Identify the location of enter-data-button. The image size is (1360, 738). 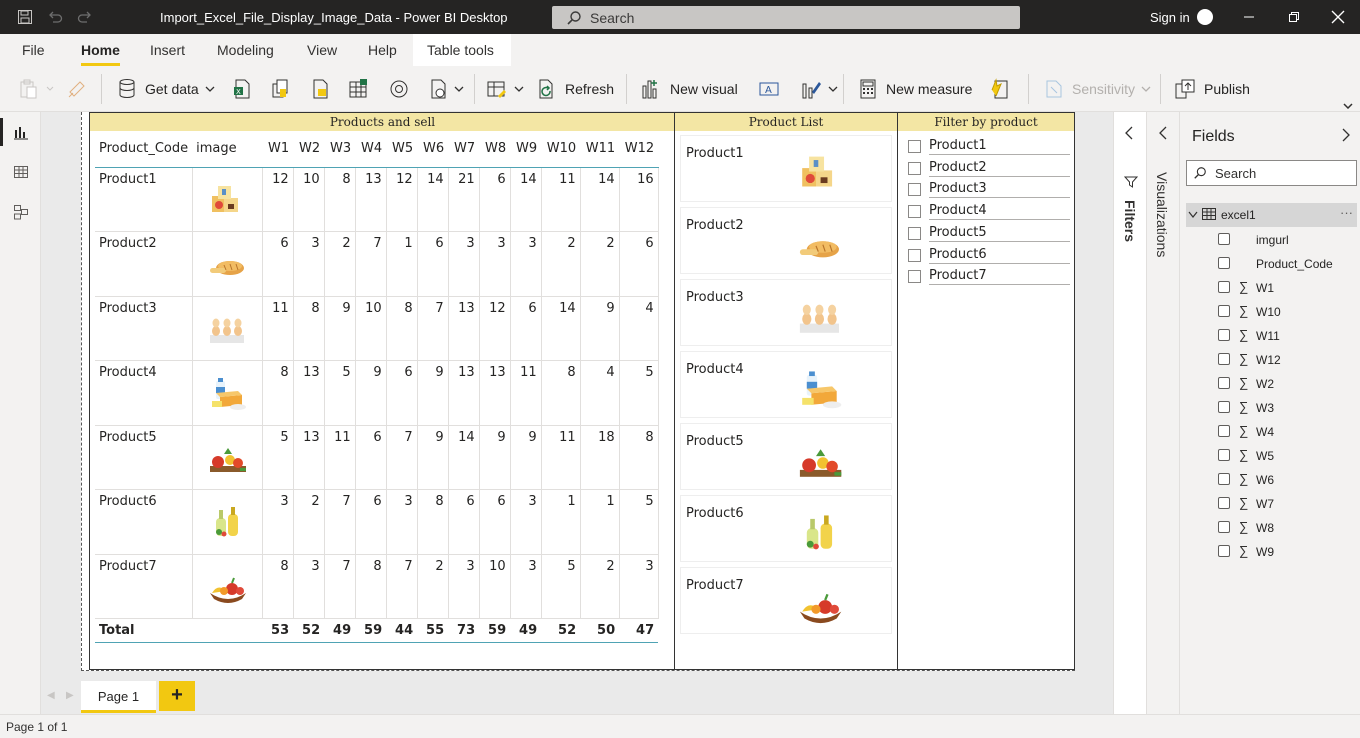
(358, 89).